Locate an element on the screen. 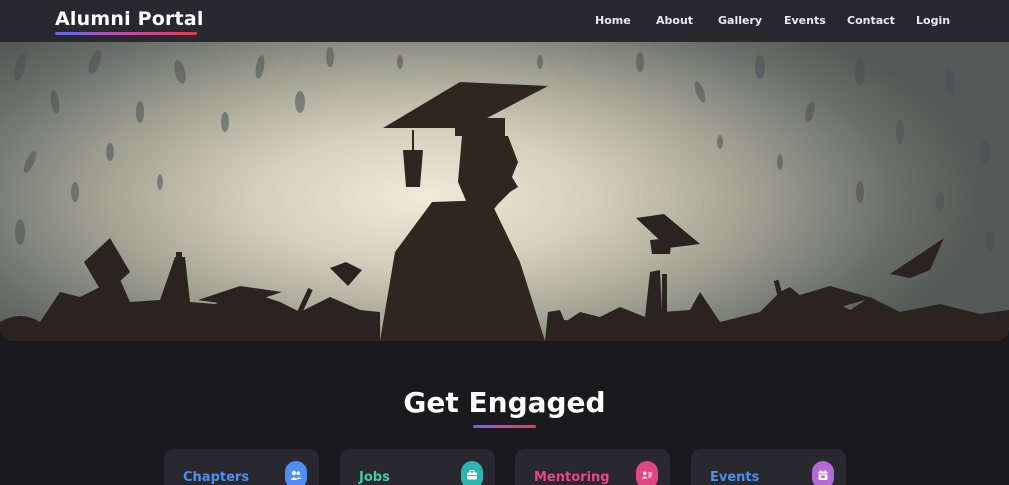 The image size is (1009, 485). card-events: Events is located at coordinates (768, 467).